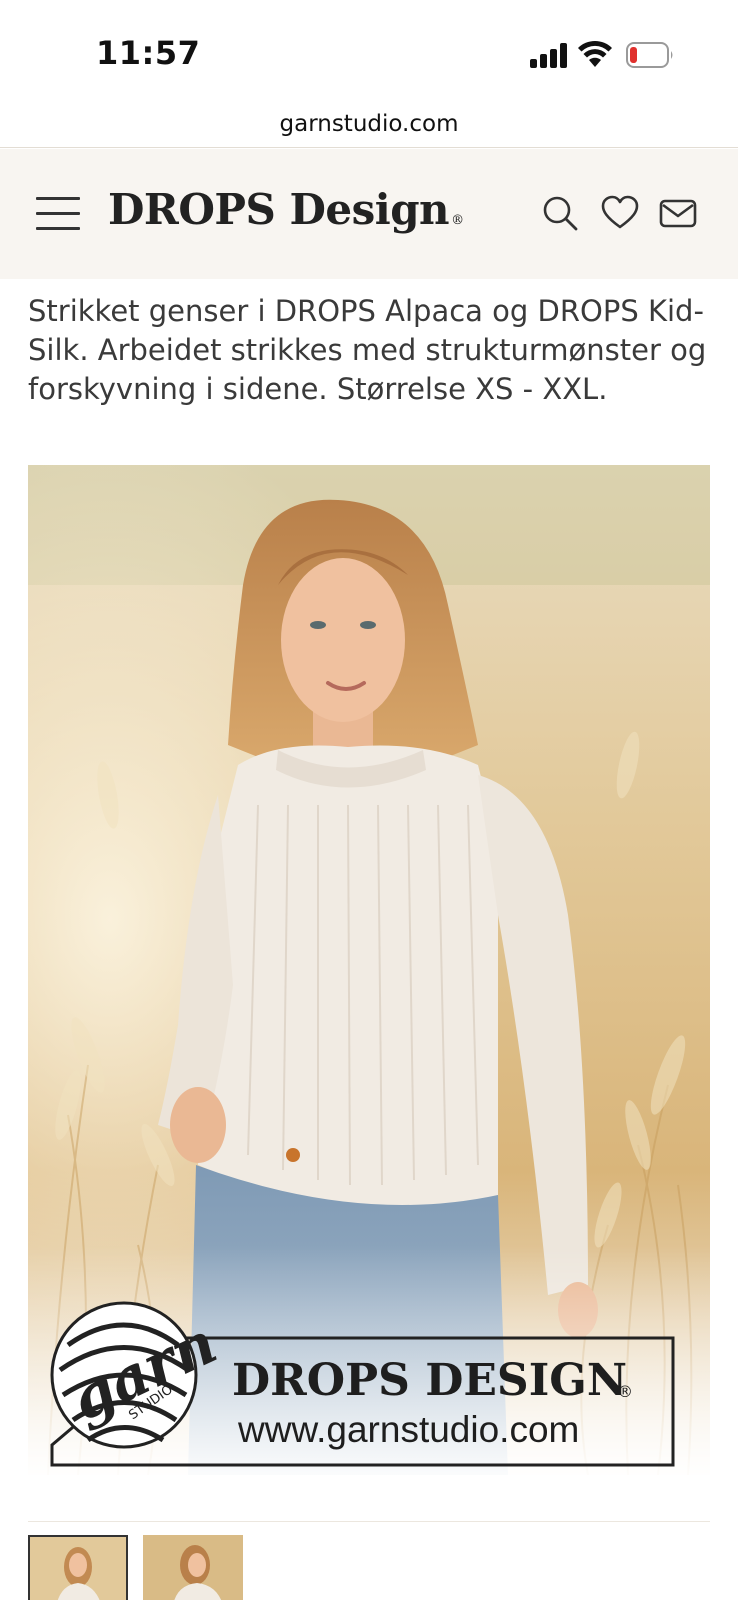 This screenshot has height=1600, width=738. I want to click on watermark-title: DROPS DESIGN, so click(429, 1380).